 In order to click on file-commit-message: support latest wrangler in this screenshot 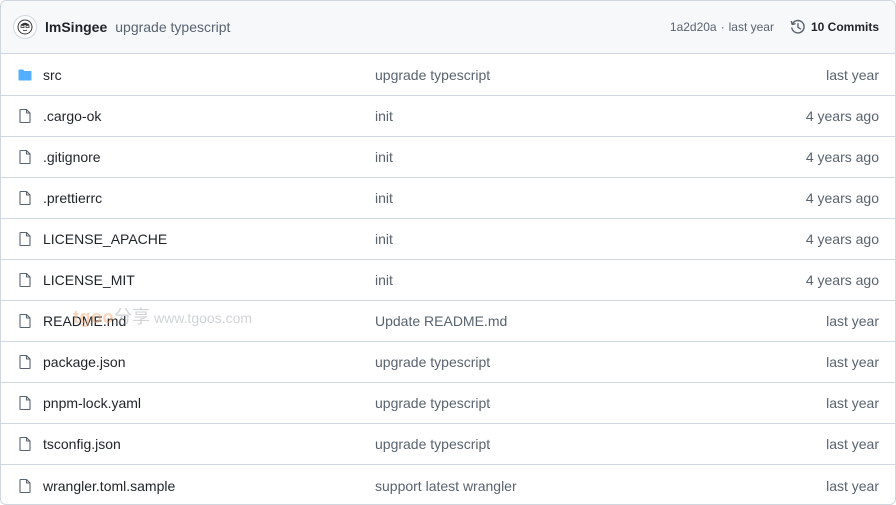, I will do `click(600, 486)`.